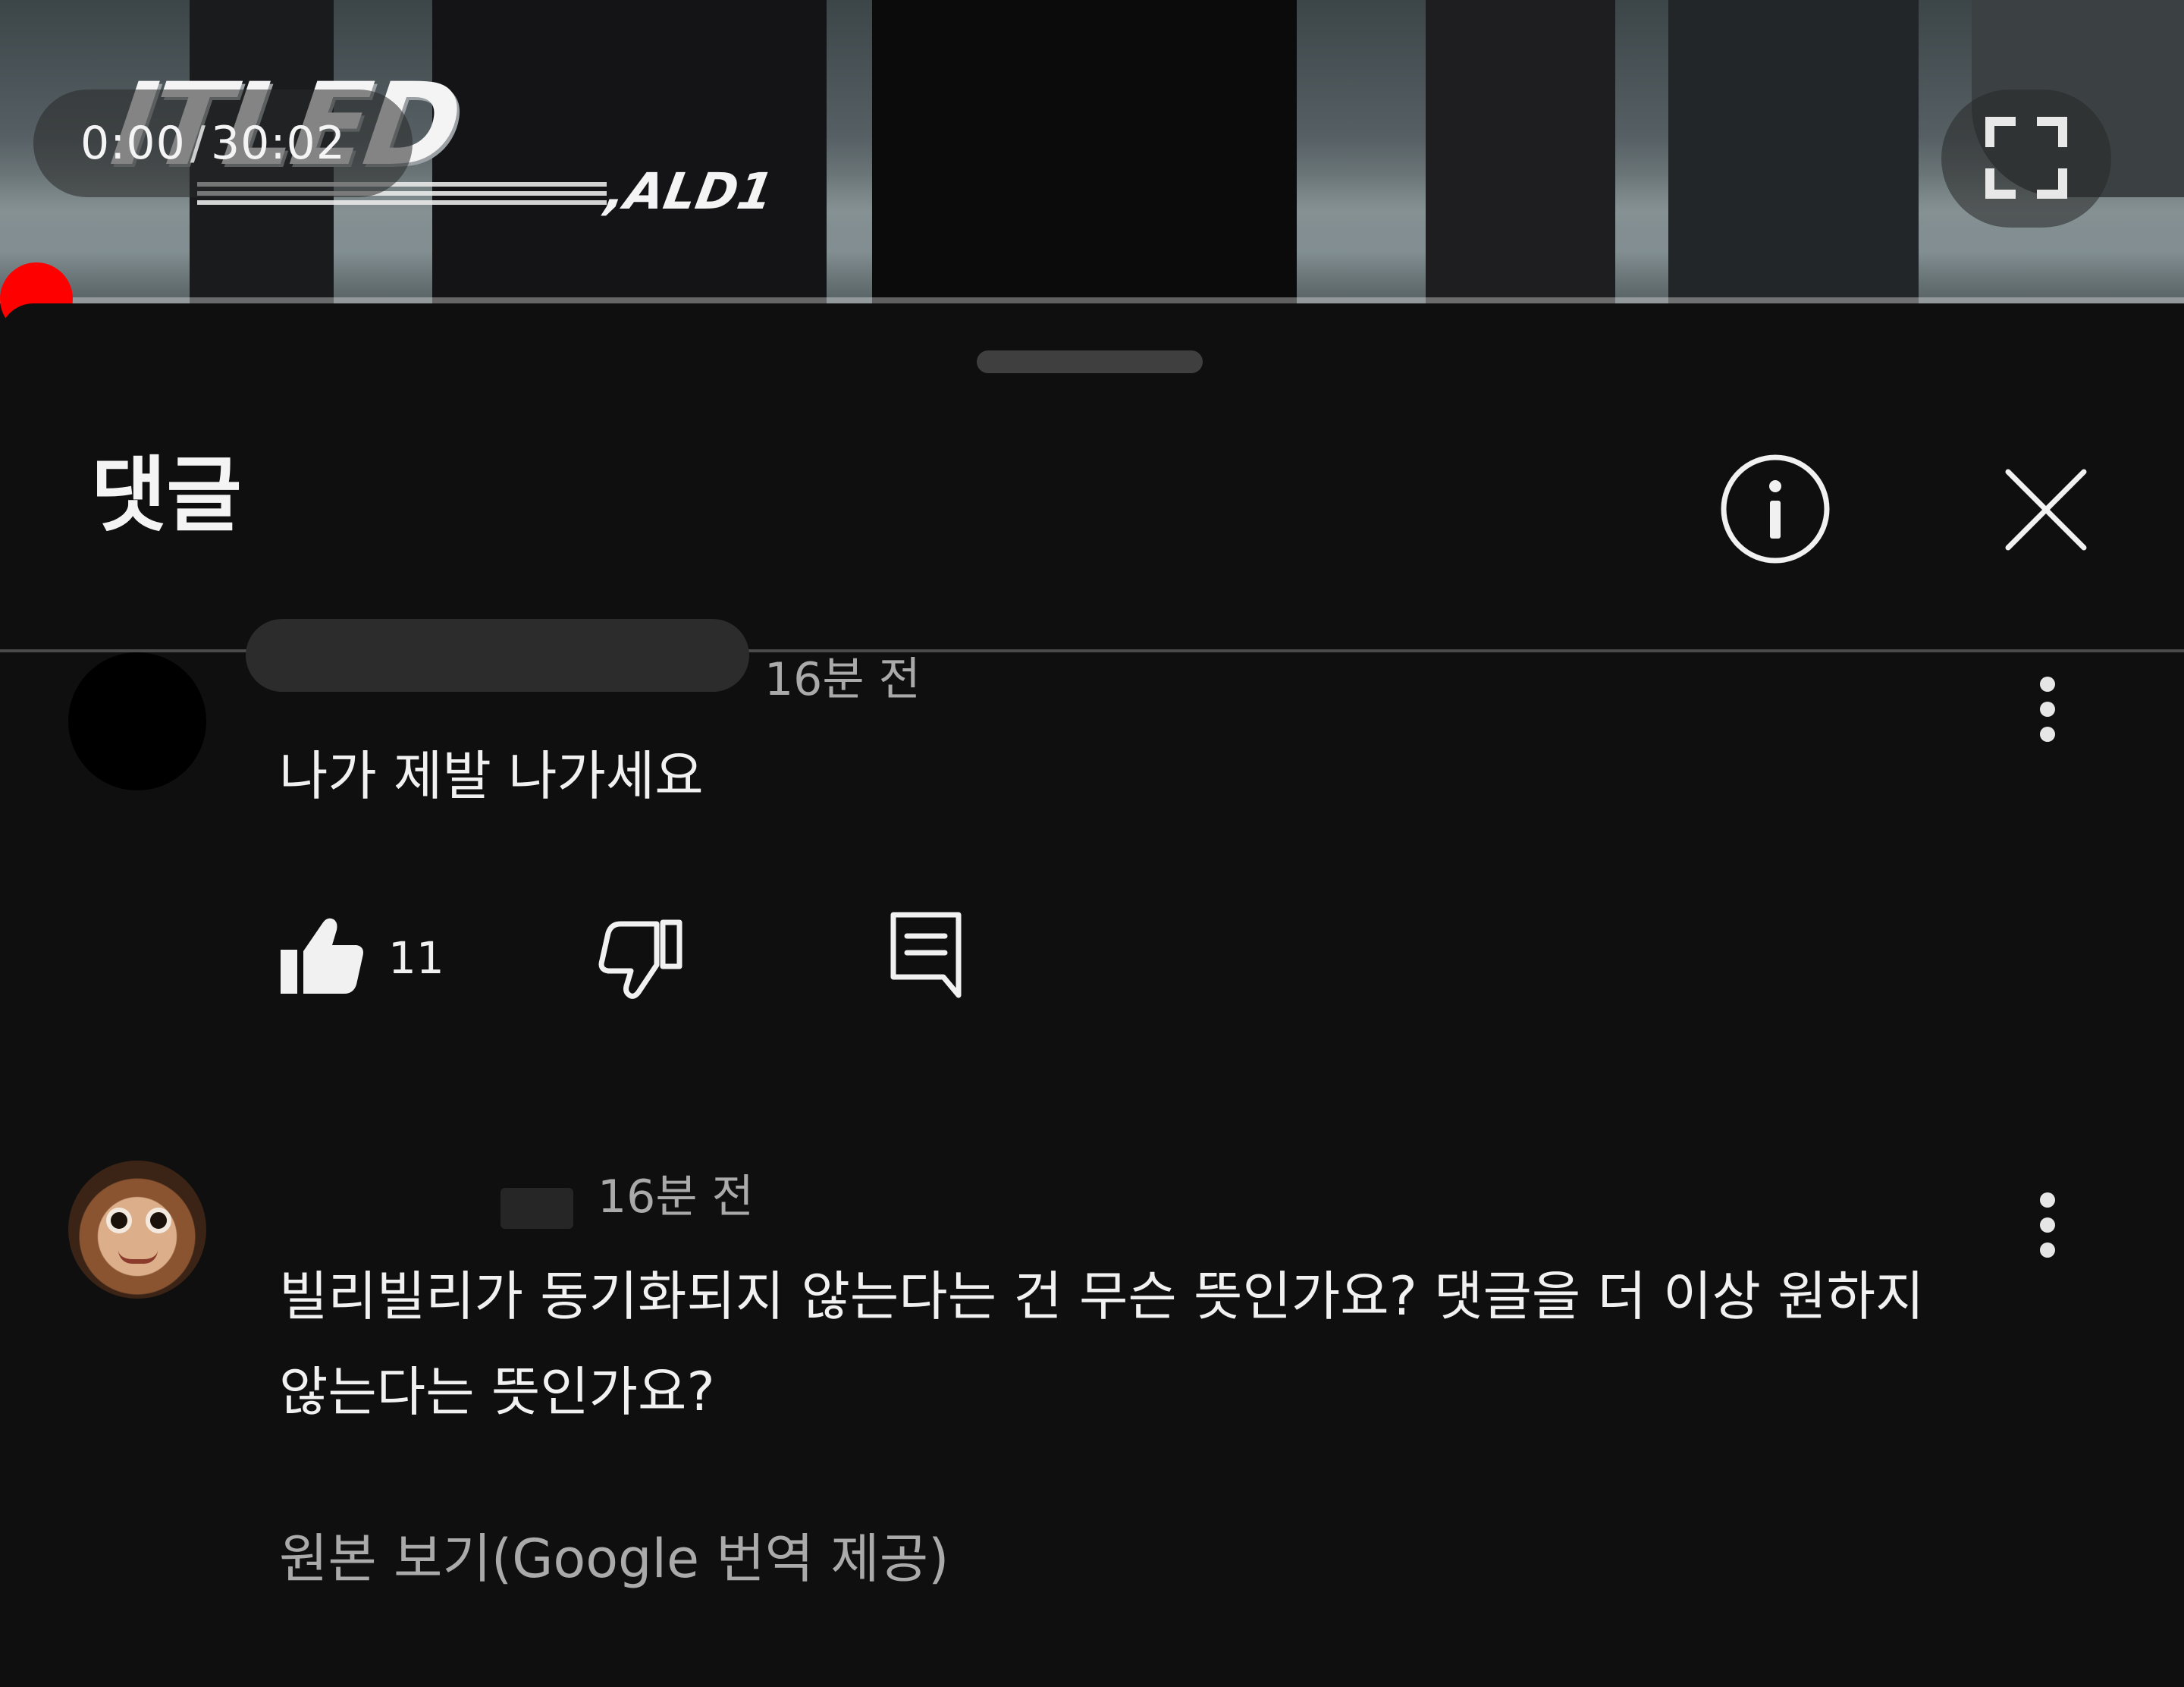  I want to click on info-icon, so click(1775, 509).